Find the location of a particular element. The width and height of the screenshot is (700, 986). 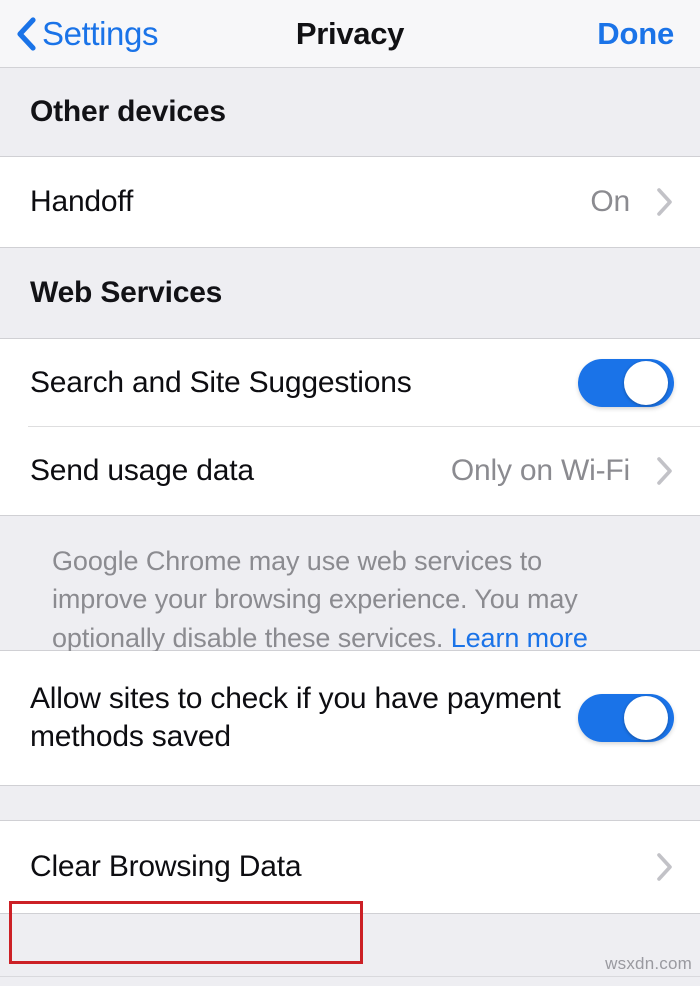

list-item-send-usage-data: Send usage data Only on Wi-Fi is located at coordinates (350, 471).